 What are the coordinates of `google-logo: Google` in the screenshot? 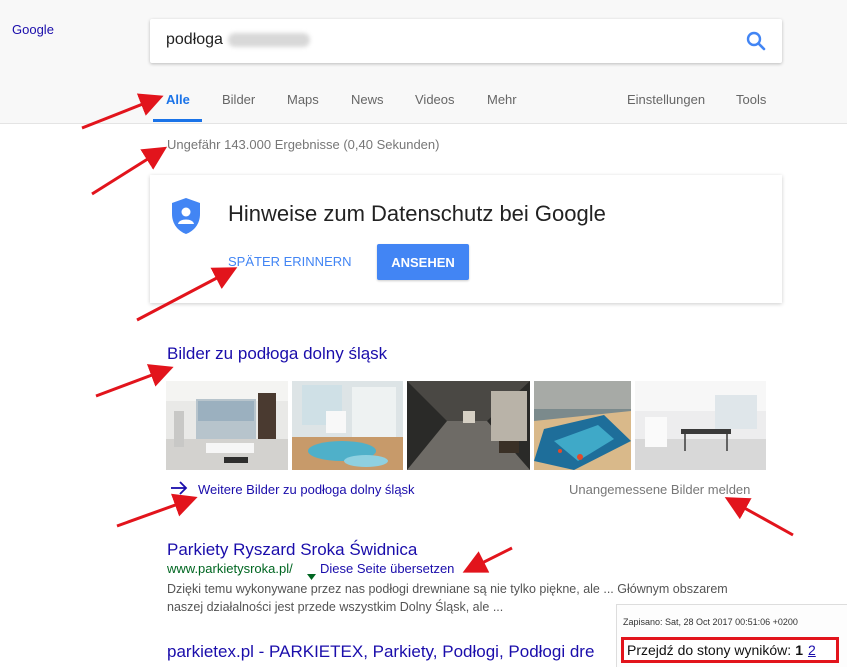 It's located at (33, 29).